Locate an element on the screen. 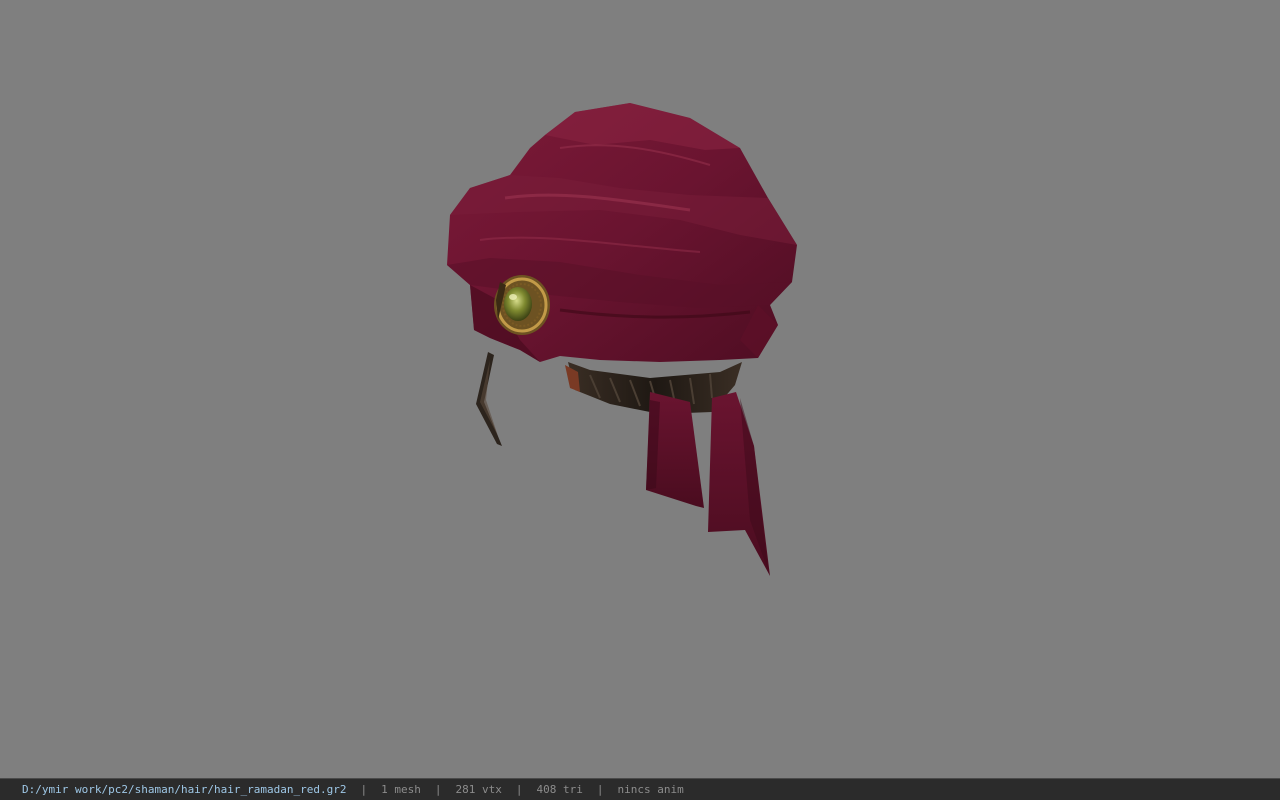 Image resolution: width=1280 pixels, height=800 pixels. jewel-ornament is located at coordinates (522, 305).